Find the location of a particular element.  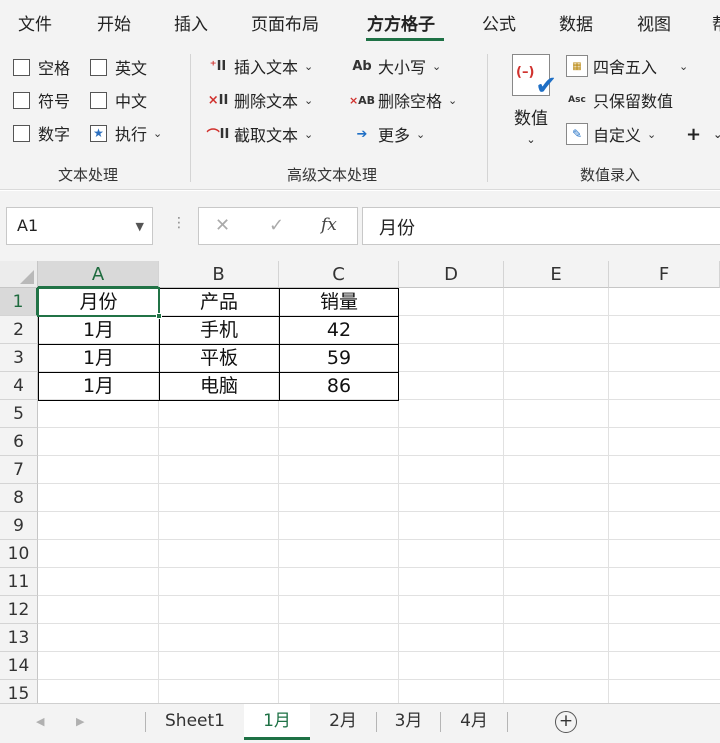

menu-view: 视图 is located at coordinates (654, 22).